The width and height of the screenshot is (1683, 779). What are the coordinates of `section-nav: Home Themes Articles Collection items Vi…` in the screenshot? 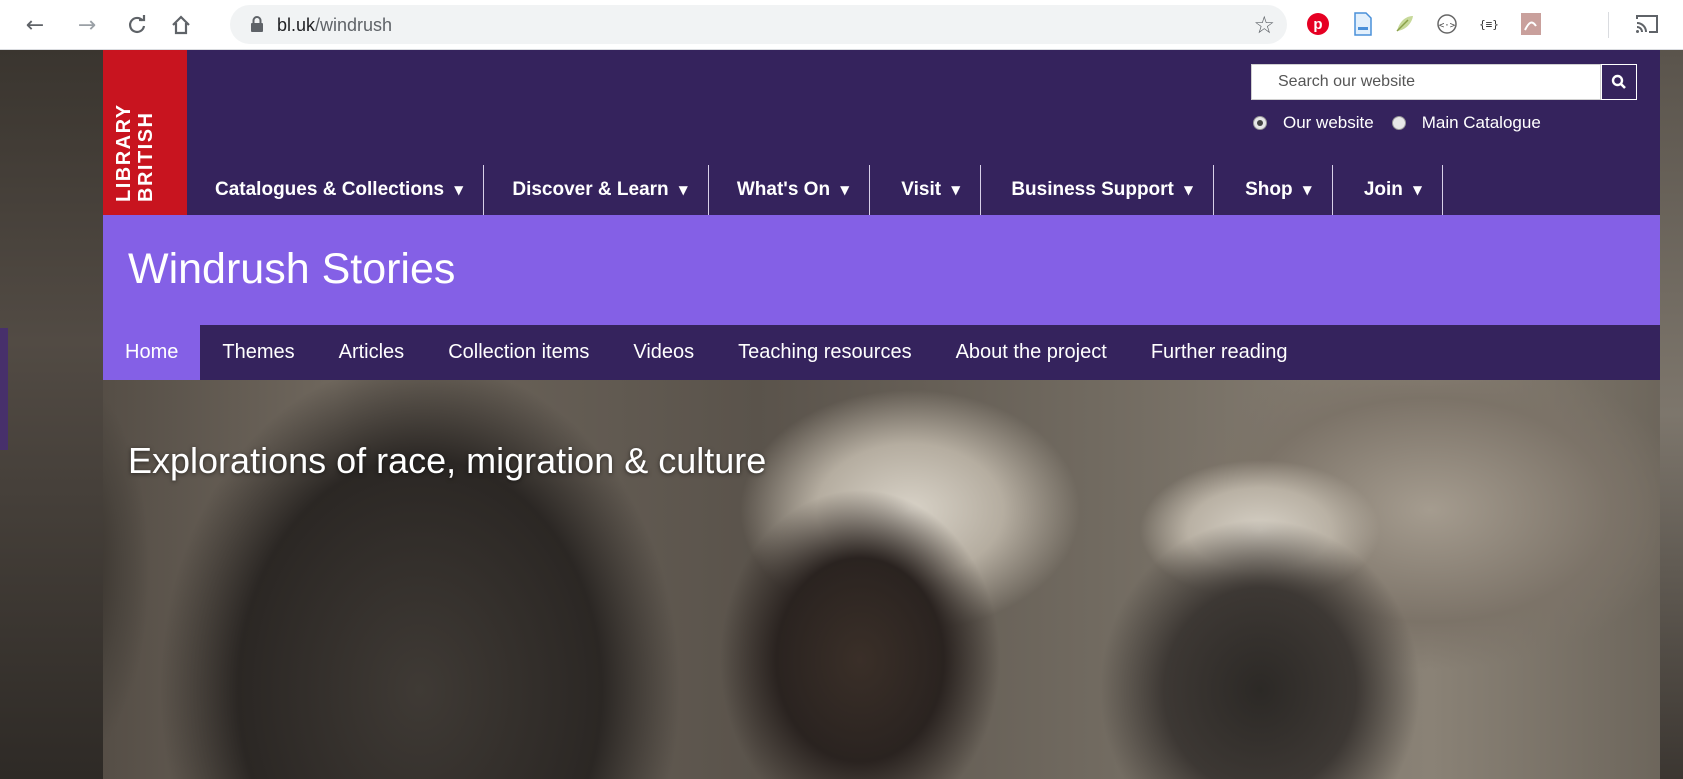 It's located at (881, 352).